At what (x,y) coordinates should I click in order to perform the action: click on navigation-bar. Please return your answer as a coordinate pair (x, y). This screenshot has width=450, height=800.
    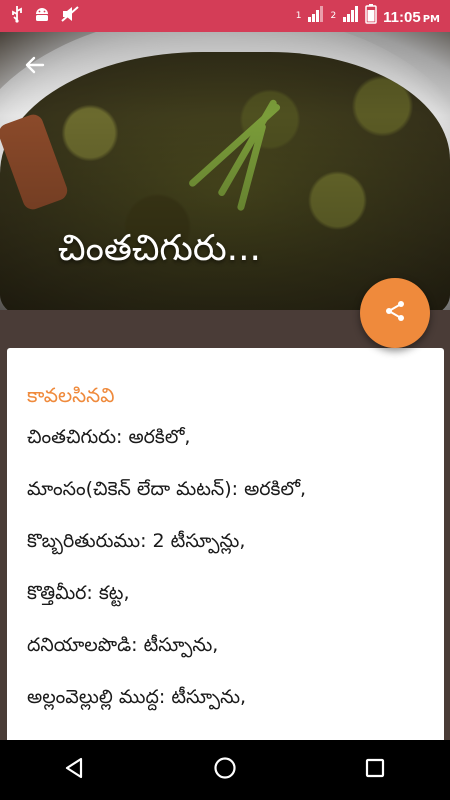
    Looking at the image, I should click on (225, 770).